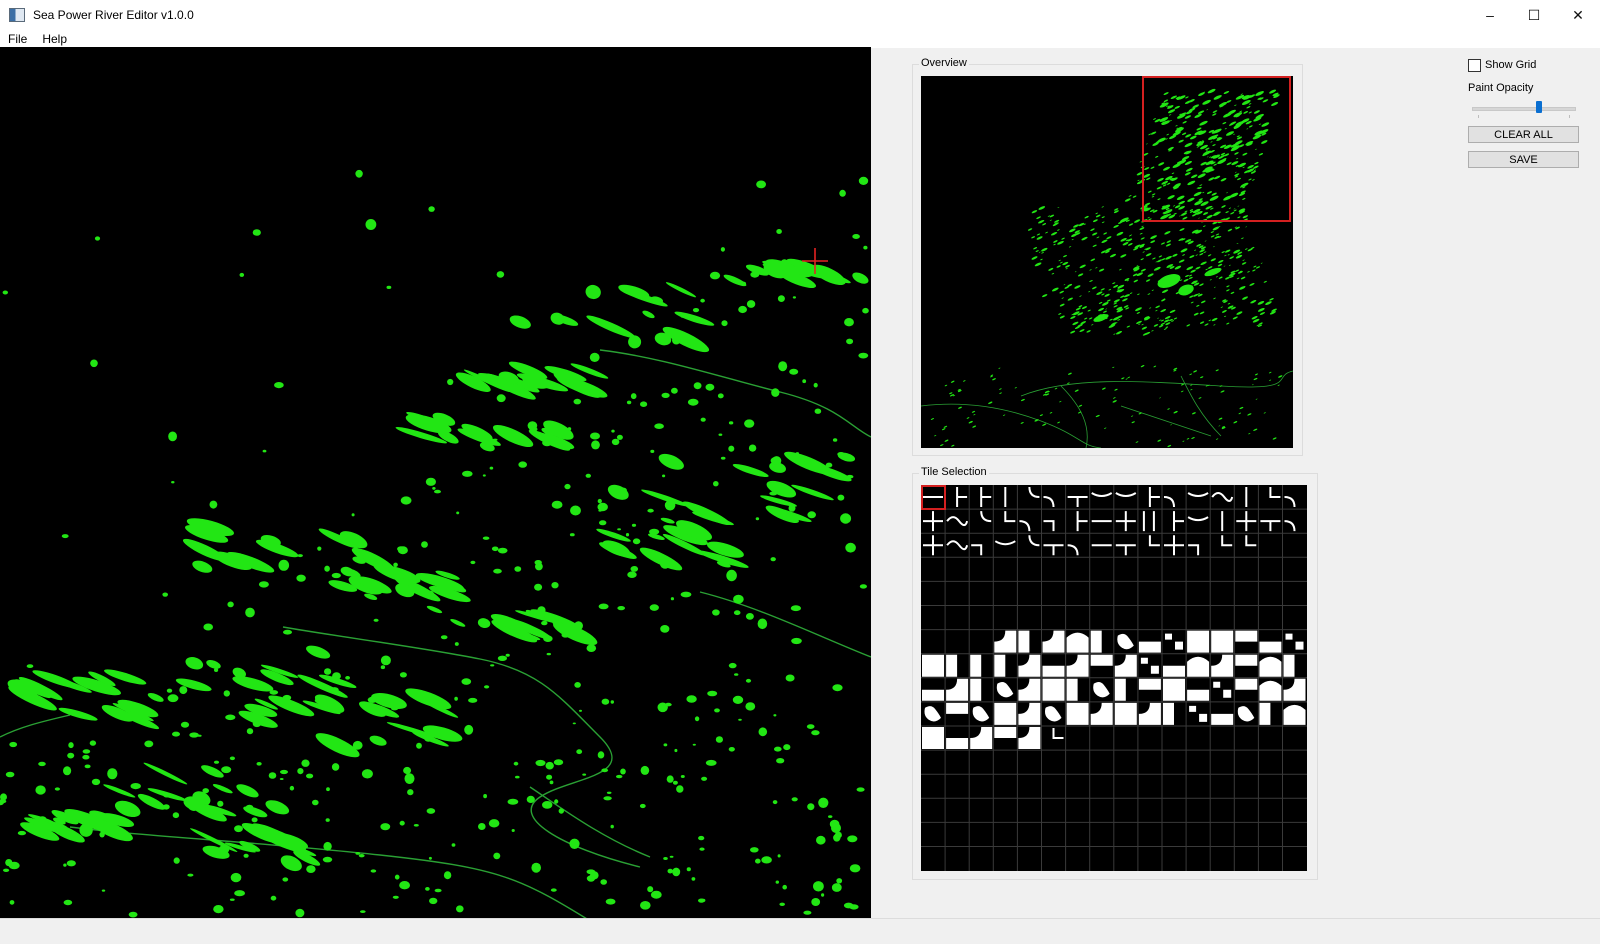 This screenshot has width=1600, height=944. I want to click on tile-palette-svg, so click(1114, 678).